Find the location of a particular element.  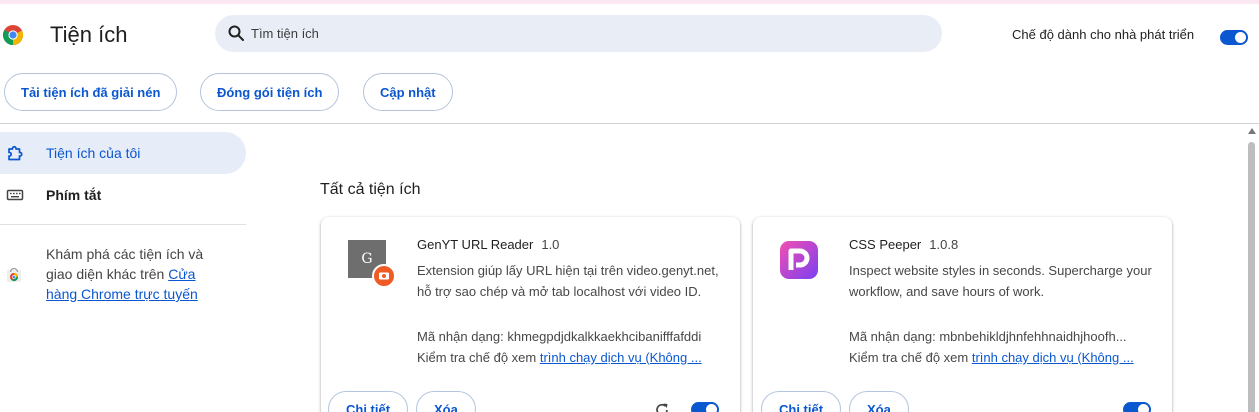

dev-mode-label: Chế độ dành cho nhà phát triển is located at coordinates (1103, 34).